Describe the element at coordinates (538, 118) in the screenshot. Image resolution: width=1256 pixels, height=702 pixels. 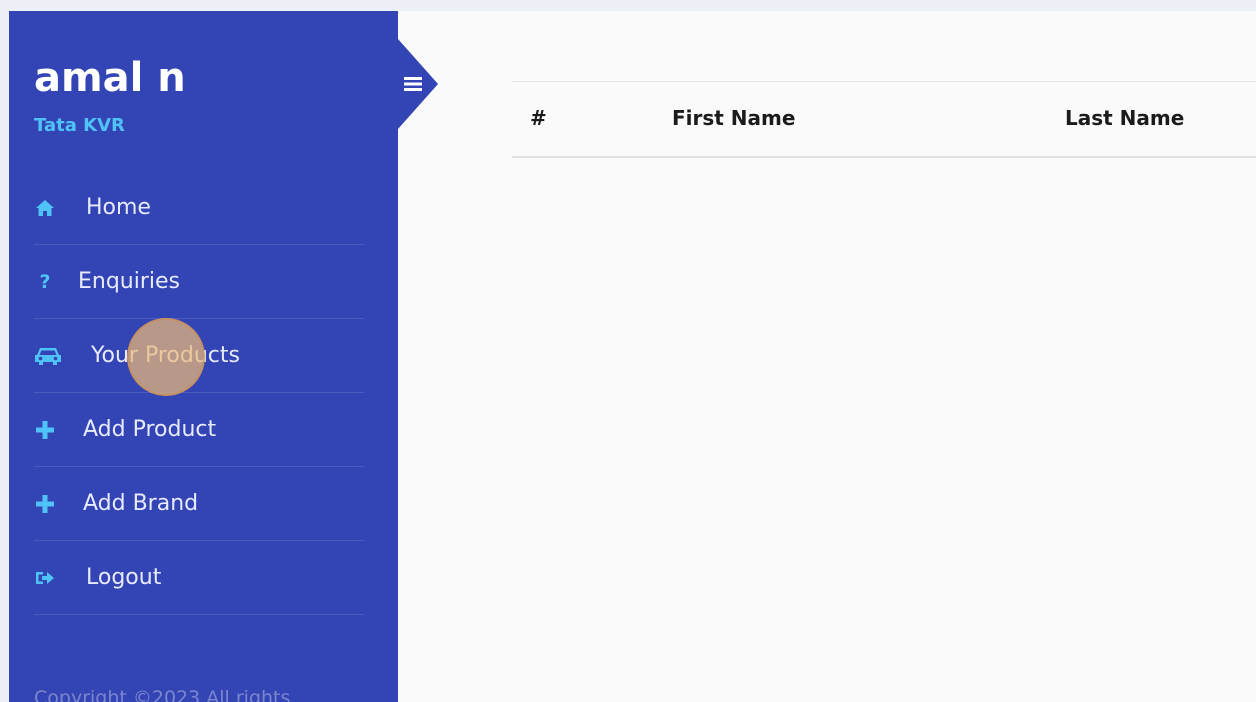
I see `column-header-index: #` at that location.